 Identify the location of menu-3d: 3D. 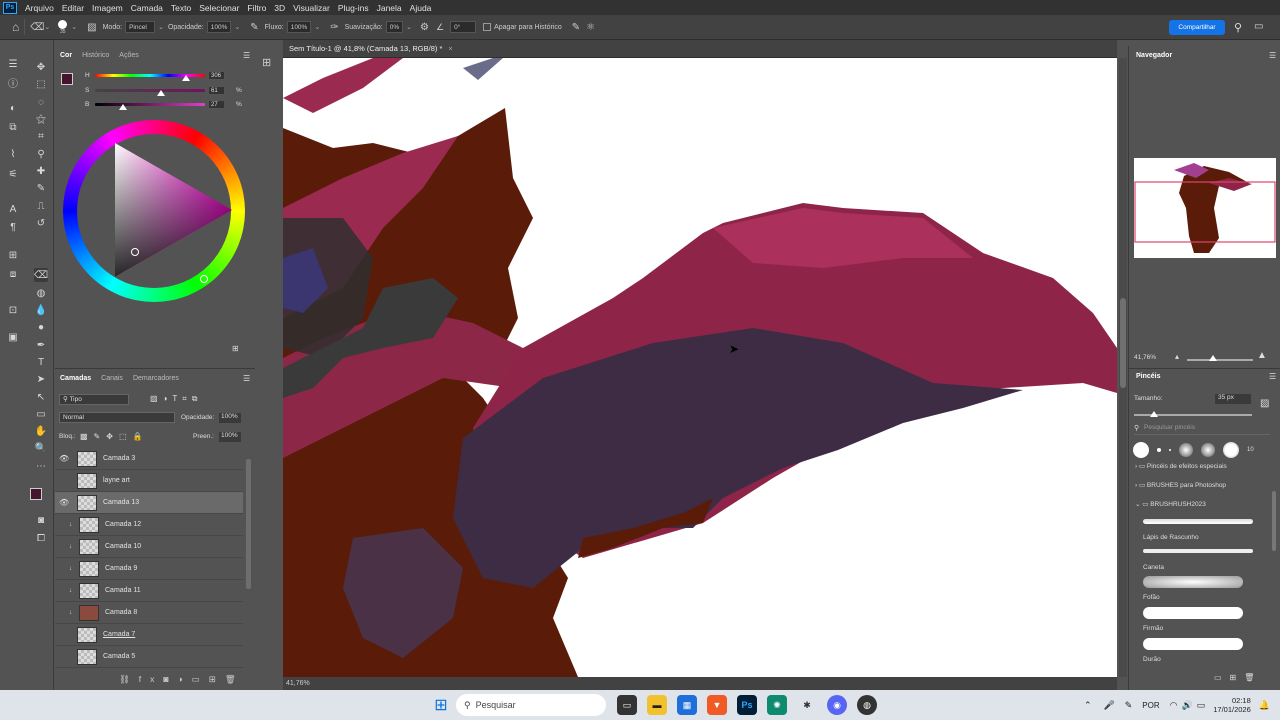
(279, 8).